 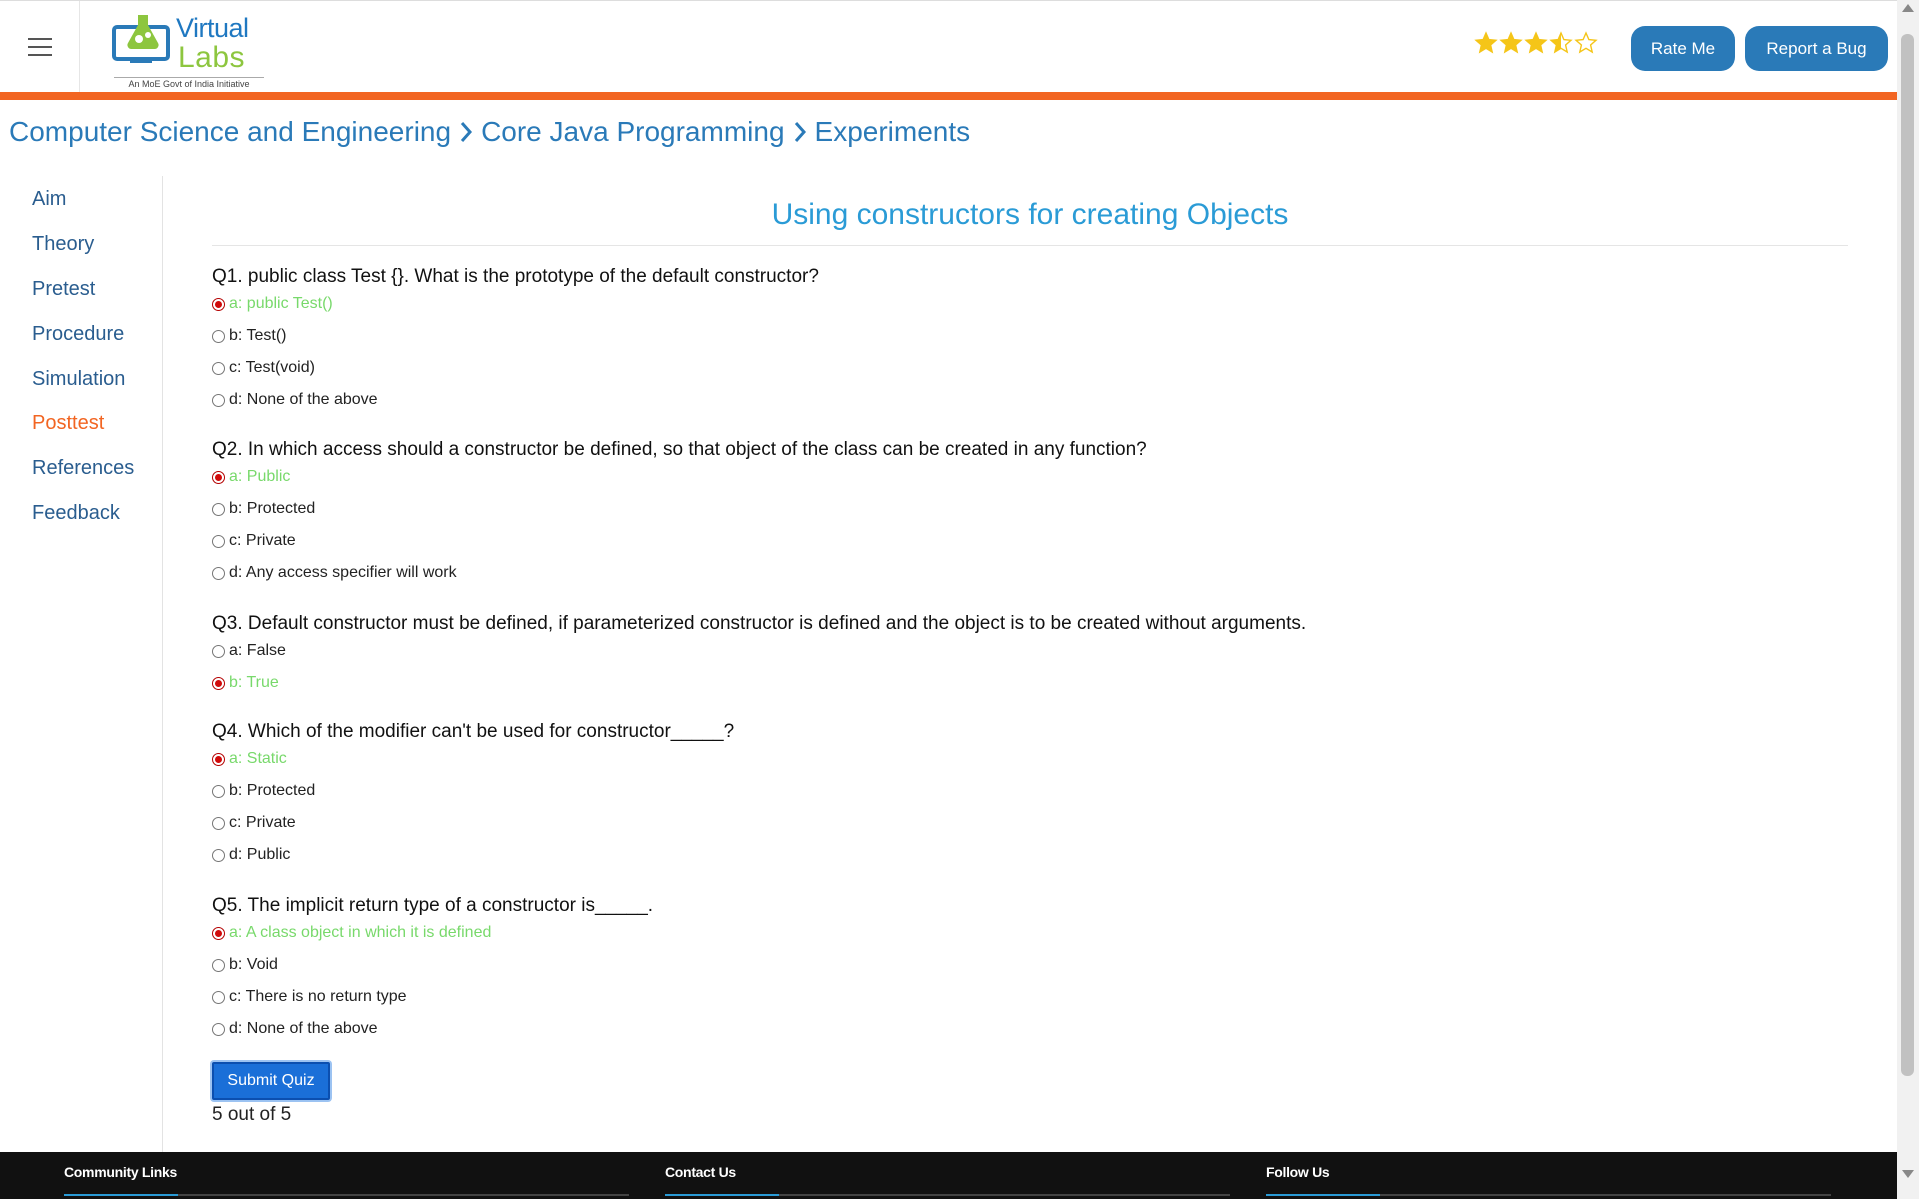 I want to click on answer-option-label: a: Public, so click(x=260, y=476).